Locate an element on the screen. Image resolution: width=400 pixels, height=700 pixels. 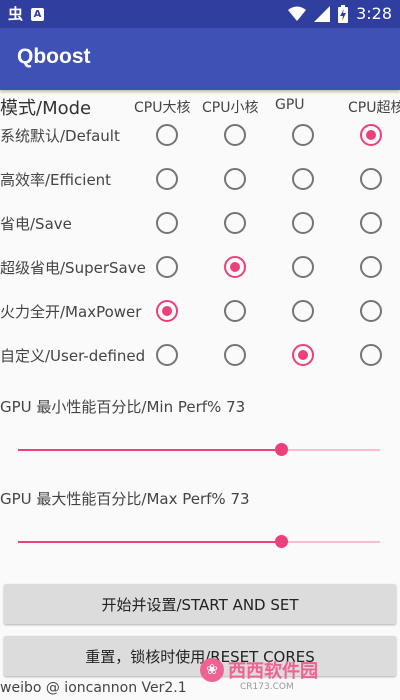
max-perf-label: GPU 最大性能百分比/Max Perf% 73 is located at coordinates (125, 499).